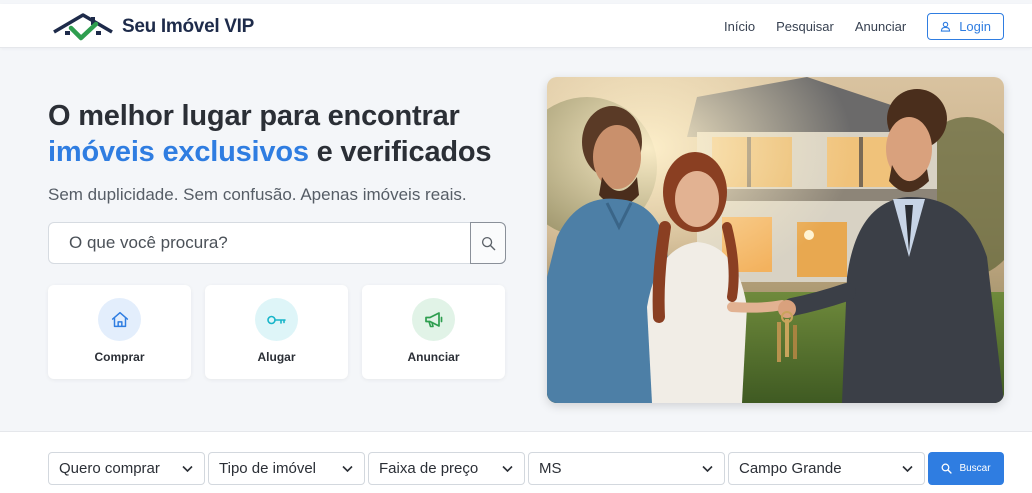 The height and width of the screenshot is (493, 1032). What do you see at coordinates (790, 468) in the screenshot?
I see `city-select-value: Campo Grande` at bounding box center [790, 468].